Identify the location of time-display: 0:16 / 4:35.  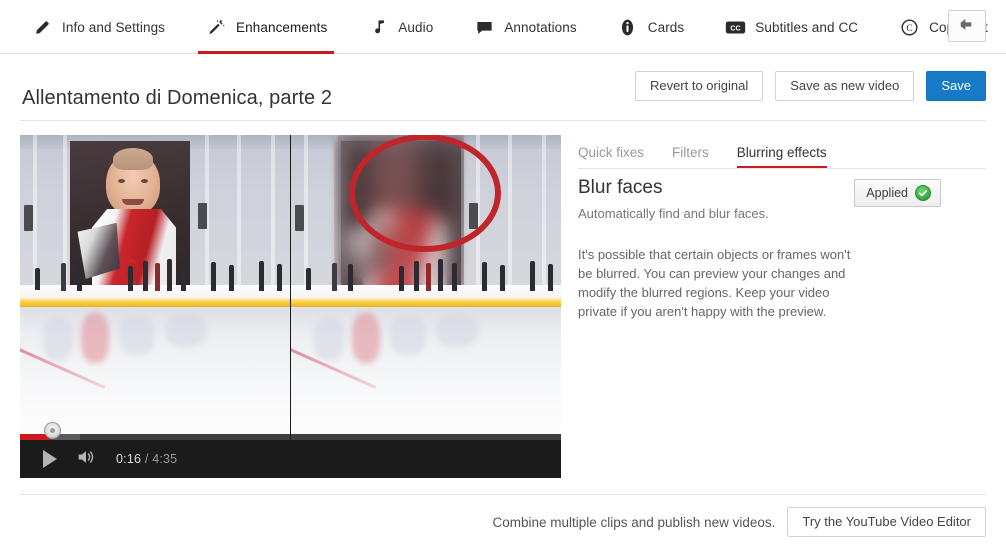
(146, 459).